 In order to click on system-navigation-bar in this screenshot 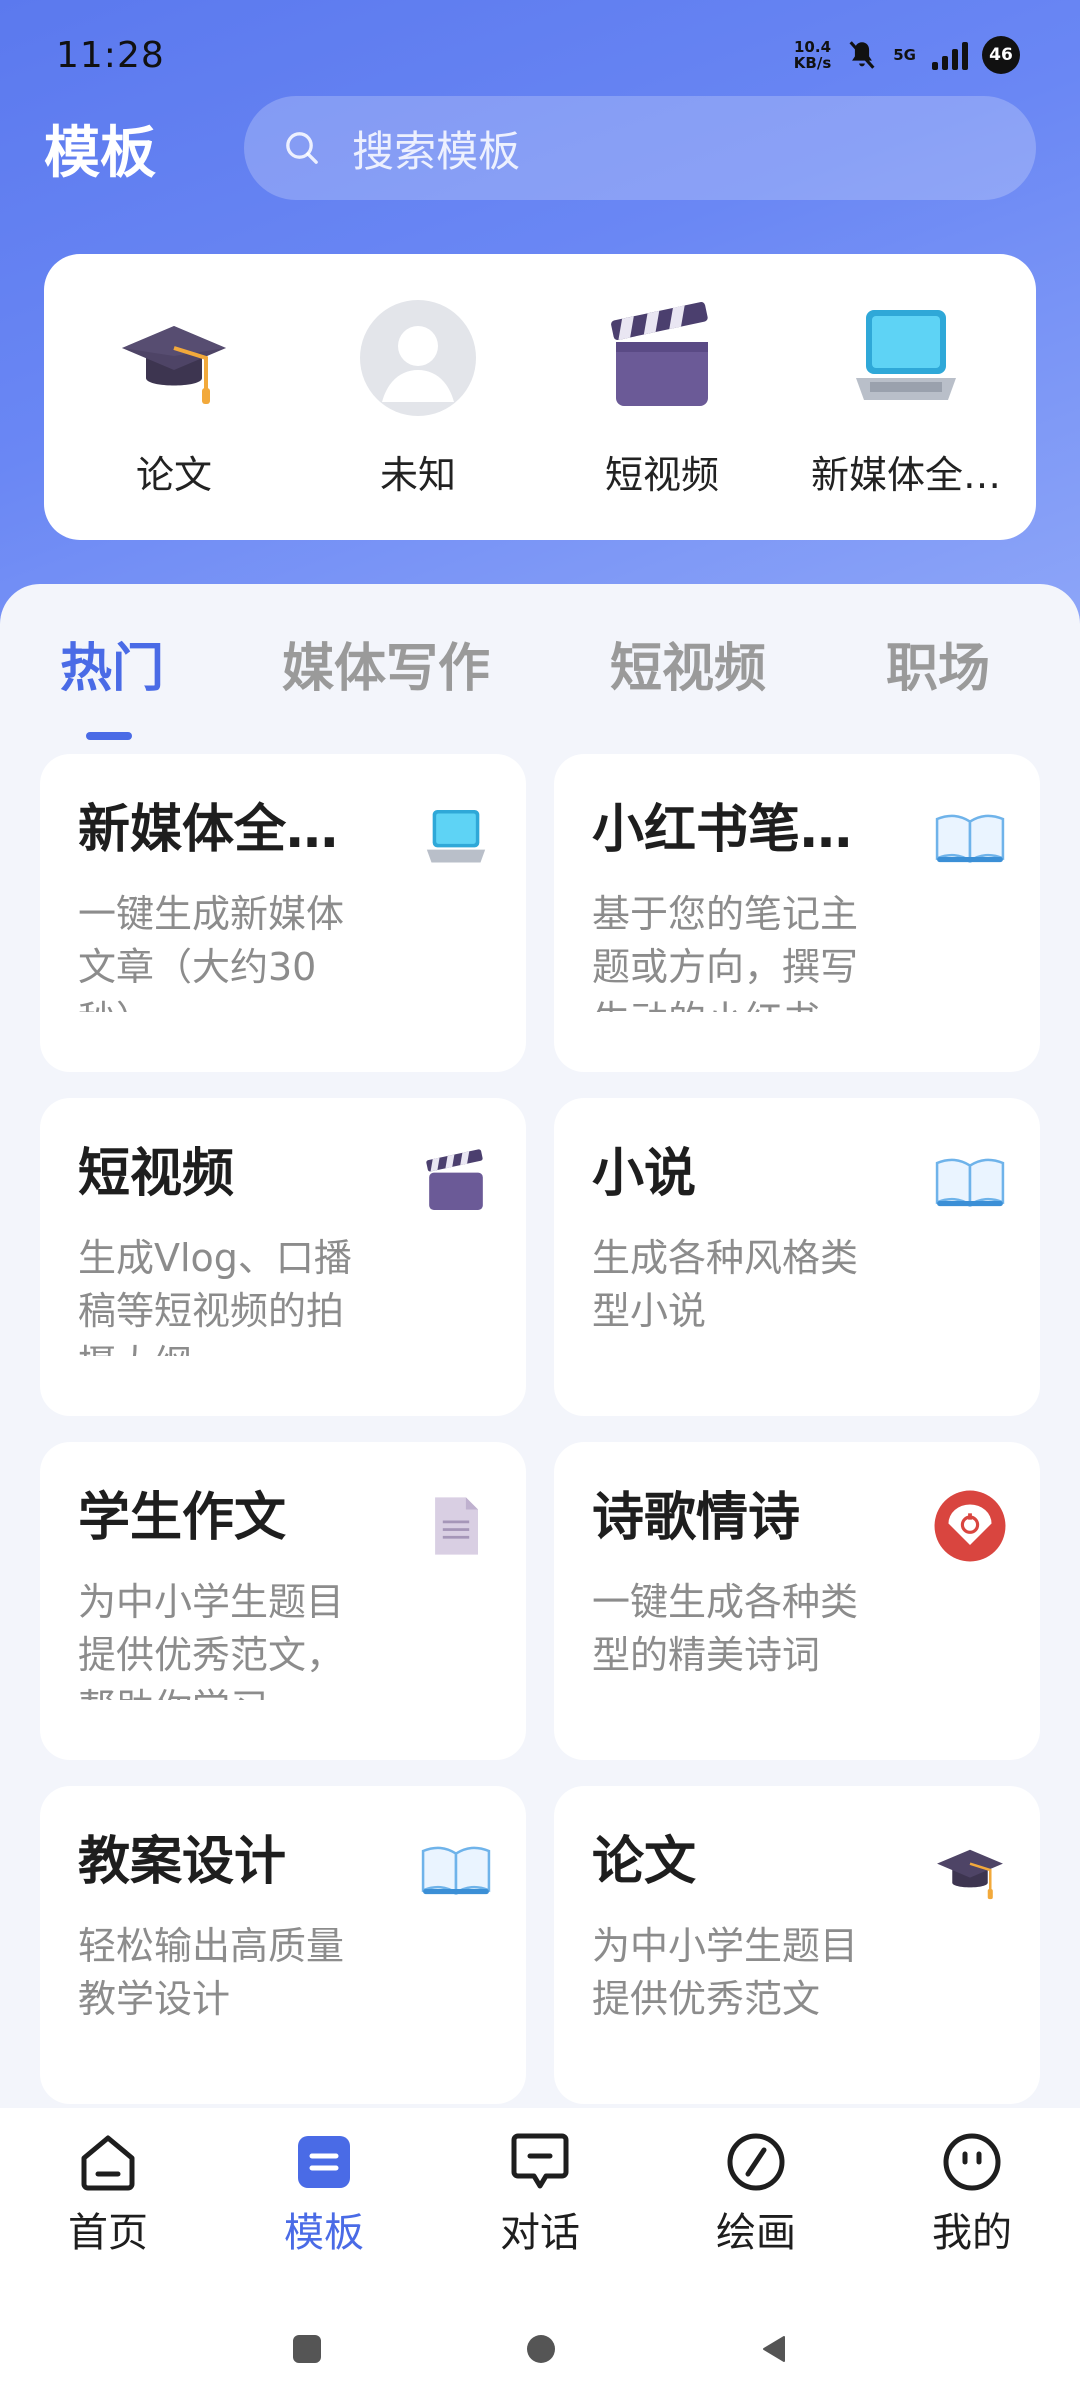, I will do `click(540, 2344)`.